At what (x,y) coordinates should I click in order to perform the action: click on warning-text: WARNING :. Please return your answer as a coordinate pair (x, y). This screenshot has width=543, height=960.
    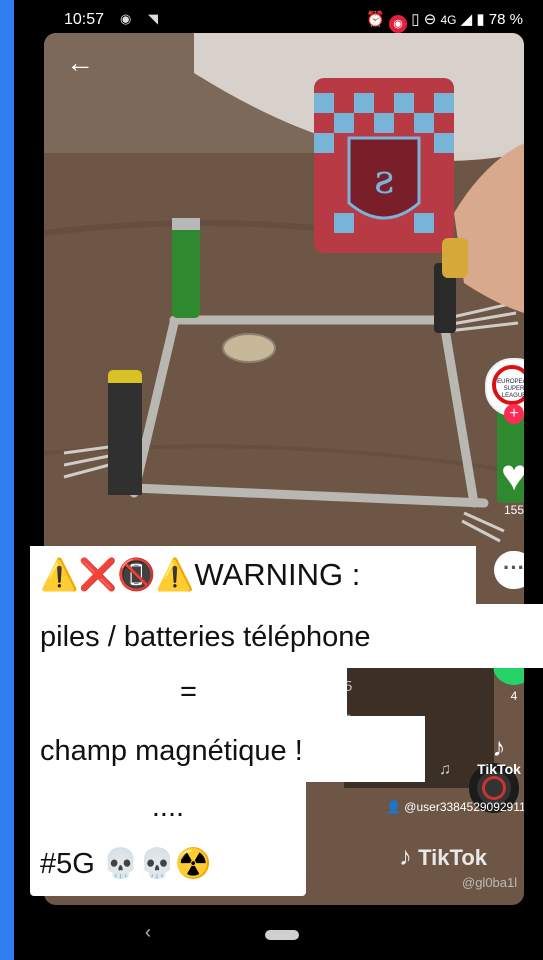
    Looking at the image, I should click on (277, 574).